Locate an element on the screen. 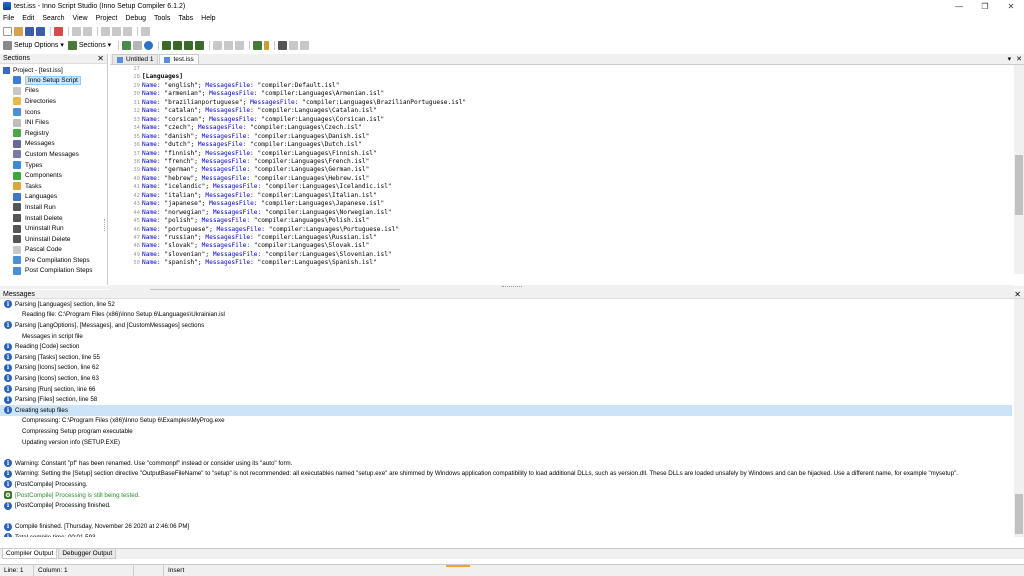  close-button: ✕ is located at coordinates (1011, 6).